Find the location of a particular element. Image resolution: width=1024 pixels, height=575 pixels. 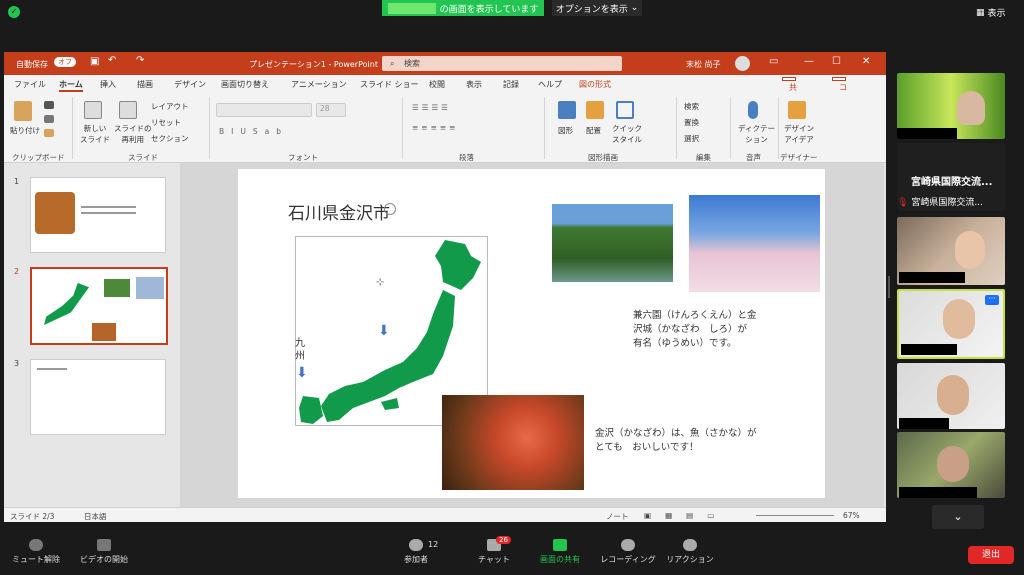

tab-view: 表示 is located at coordinates (474, 84).